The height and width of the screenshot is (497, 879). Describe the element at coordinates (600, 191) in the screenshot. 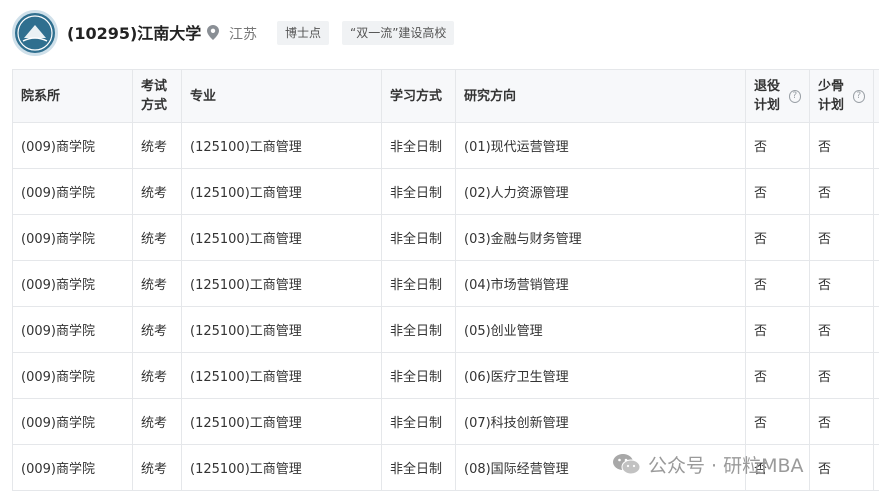

I see `research-direction-cell: (02)人力资源管理` at that location.